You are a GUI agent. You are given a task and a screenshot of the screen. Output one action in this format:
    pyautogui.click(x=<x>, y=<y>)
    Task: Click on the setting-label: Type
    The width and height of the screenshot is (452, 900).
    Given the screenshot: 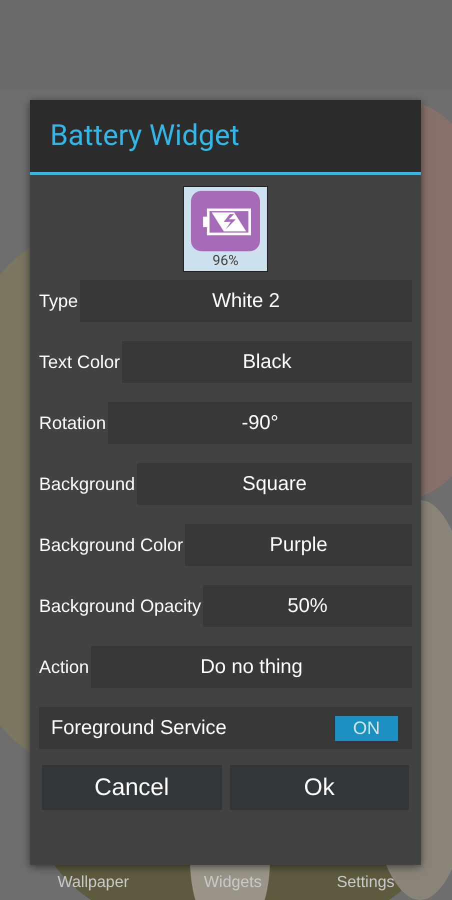 What is the action you would take?
    pyautogui.click(x=58, y=301)
    